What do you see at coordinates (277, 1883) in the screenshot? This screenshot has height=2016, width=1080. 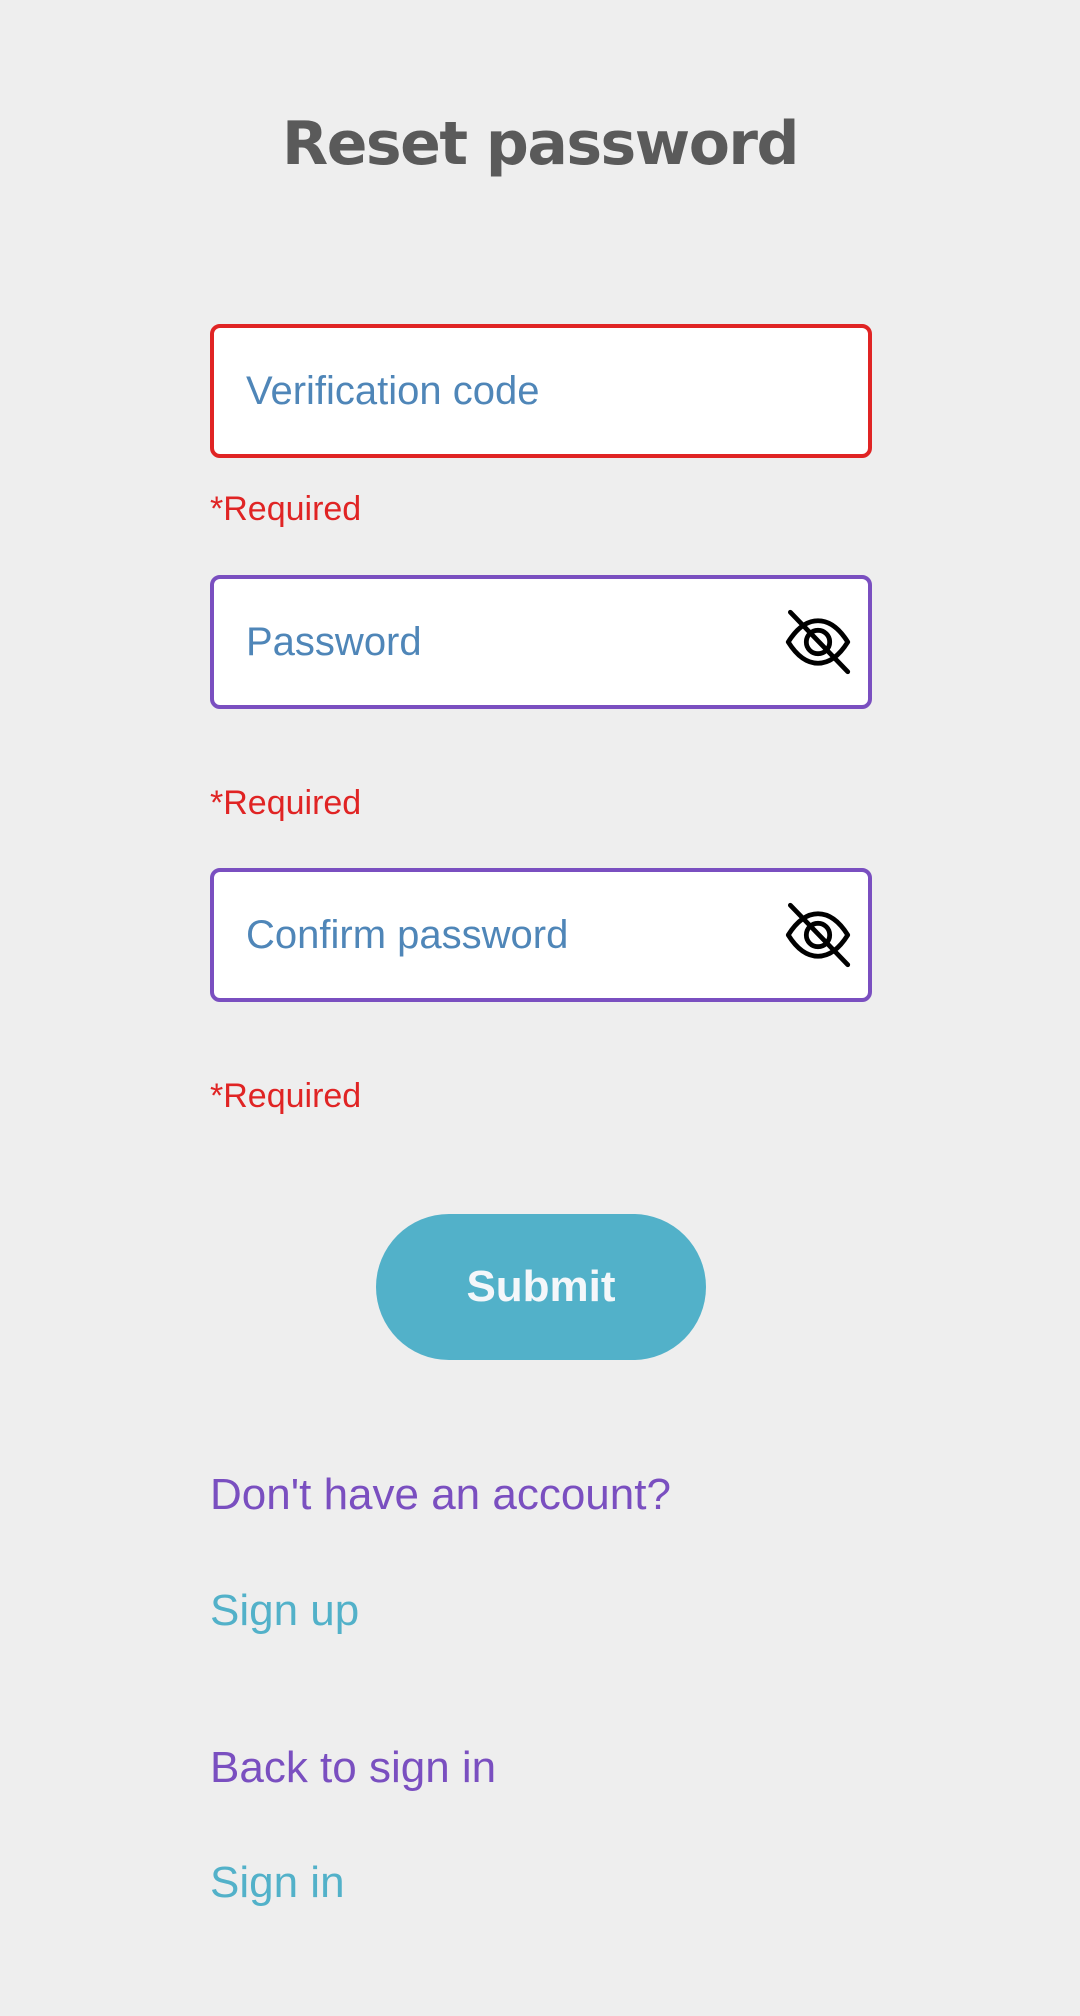 I see `sign-in-link: Sign in` at bounding box center [277, 1883].